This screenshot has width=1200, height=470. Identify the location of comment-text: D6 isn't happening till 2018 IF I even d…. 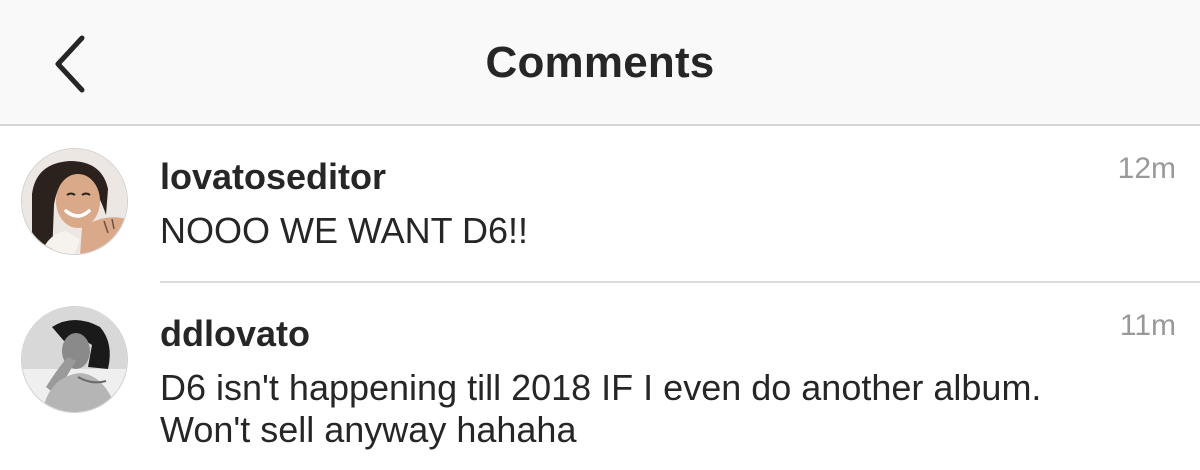
(601, 408).